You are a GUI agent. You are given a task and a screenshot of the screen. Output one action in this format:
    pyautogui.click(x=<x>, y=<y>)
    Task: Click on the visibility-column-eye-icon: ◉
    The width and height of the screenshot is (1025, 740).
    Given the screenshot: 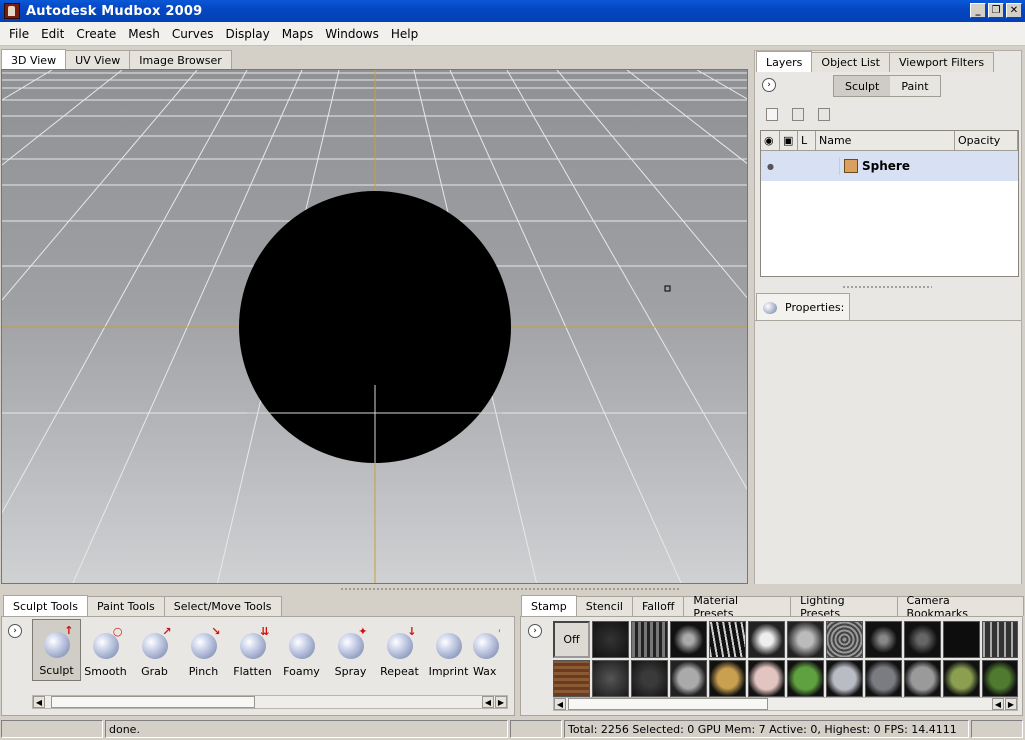 What is the action you would take?
    pyautogui.click(x=770, y=140)
    